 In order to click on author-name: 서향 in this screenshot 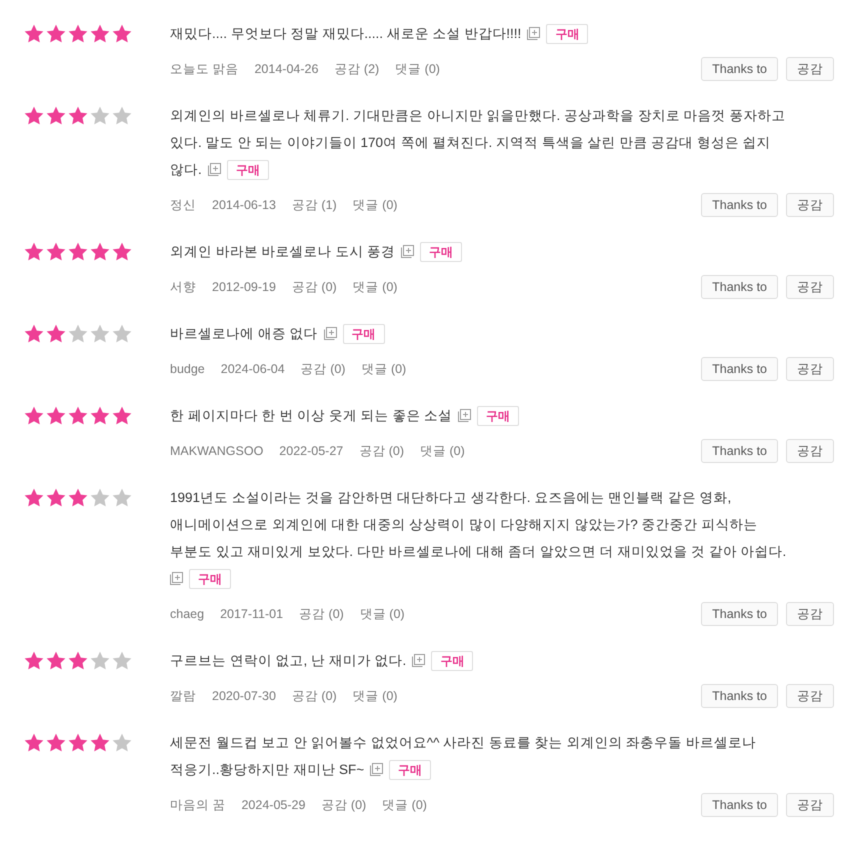, I will do `click(183, 287)`.